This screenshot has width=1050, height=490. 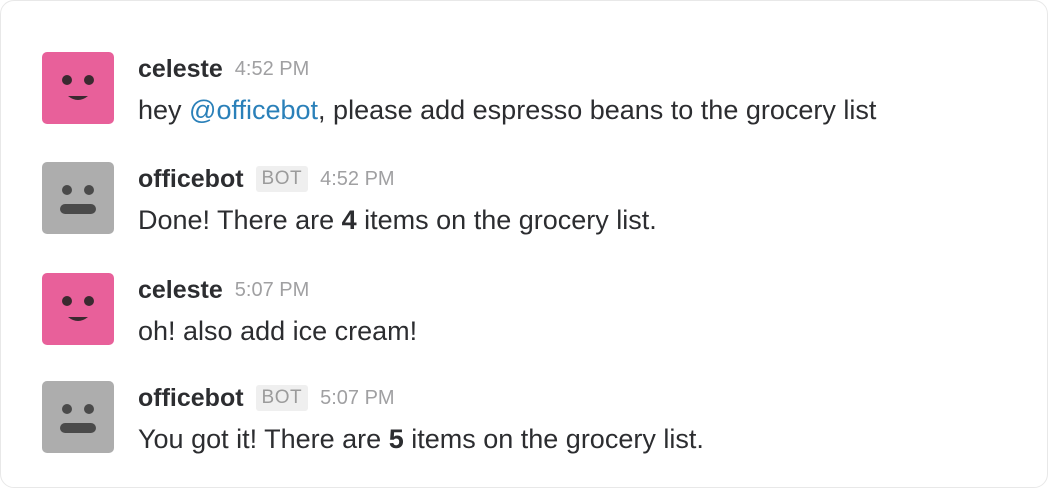 I want to click on message-text: oh! also add ice cream!, so click(x=278, y=331).